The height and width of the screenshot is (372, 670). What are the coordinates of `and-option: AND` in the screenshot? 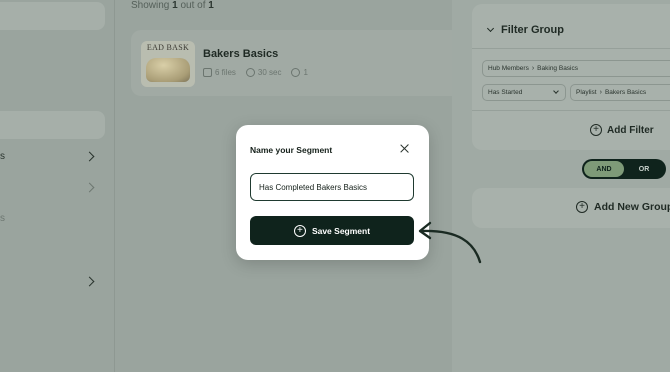 It's located at (604, 169).